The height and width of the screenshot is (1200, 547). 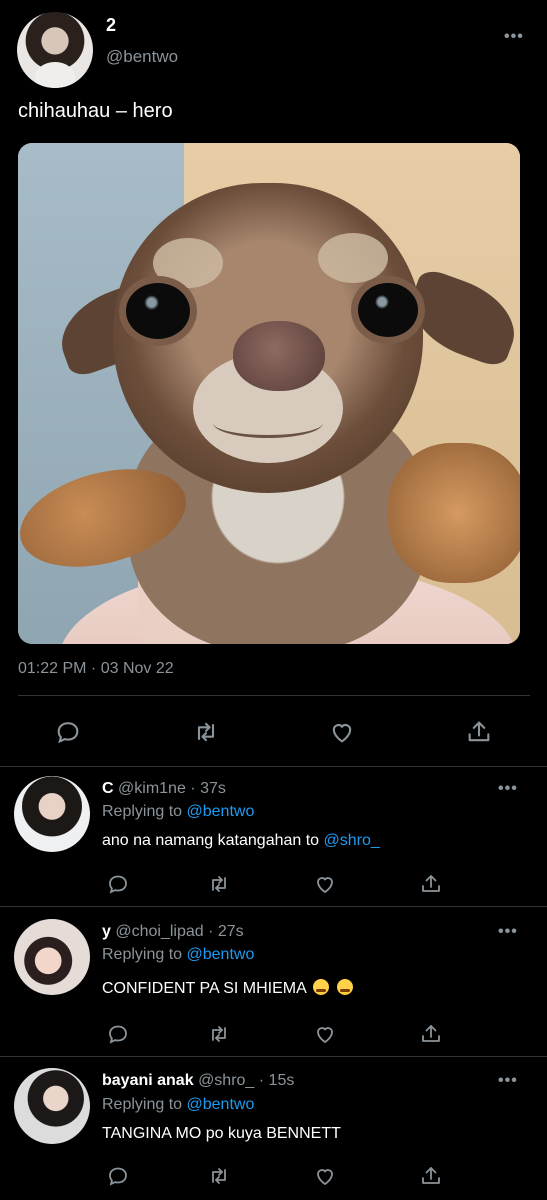 I want to click on reply-time: · 27s, so click(x=226, y=931).